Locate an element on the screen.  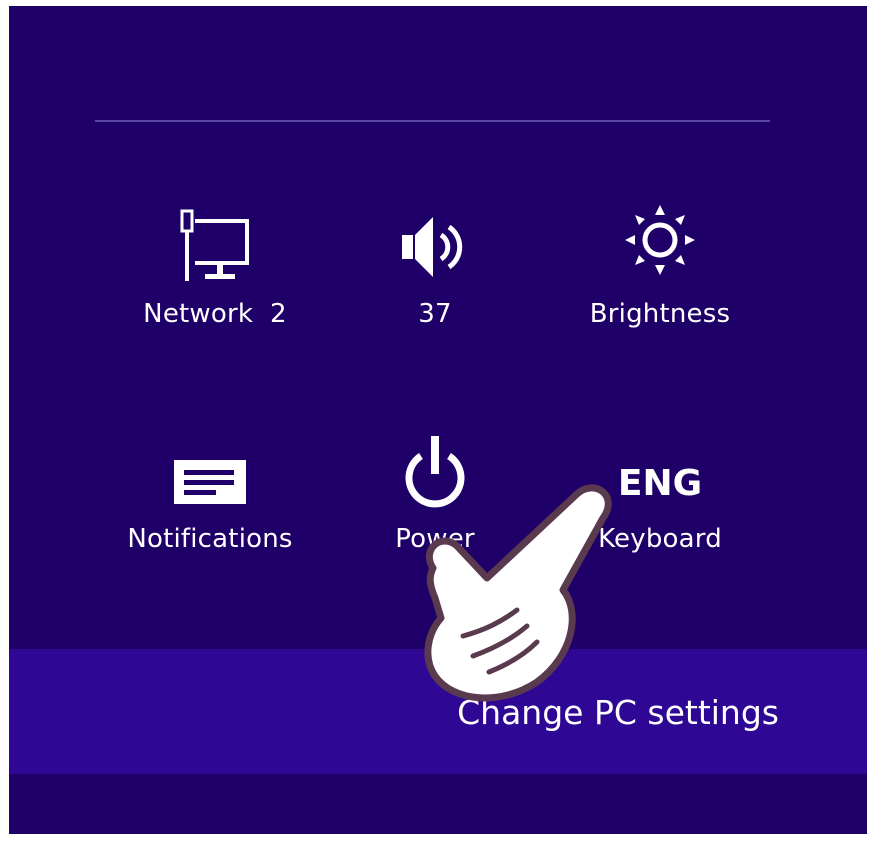
network-label: Network 2 is located at coordinates (215, 314).